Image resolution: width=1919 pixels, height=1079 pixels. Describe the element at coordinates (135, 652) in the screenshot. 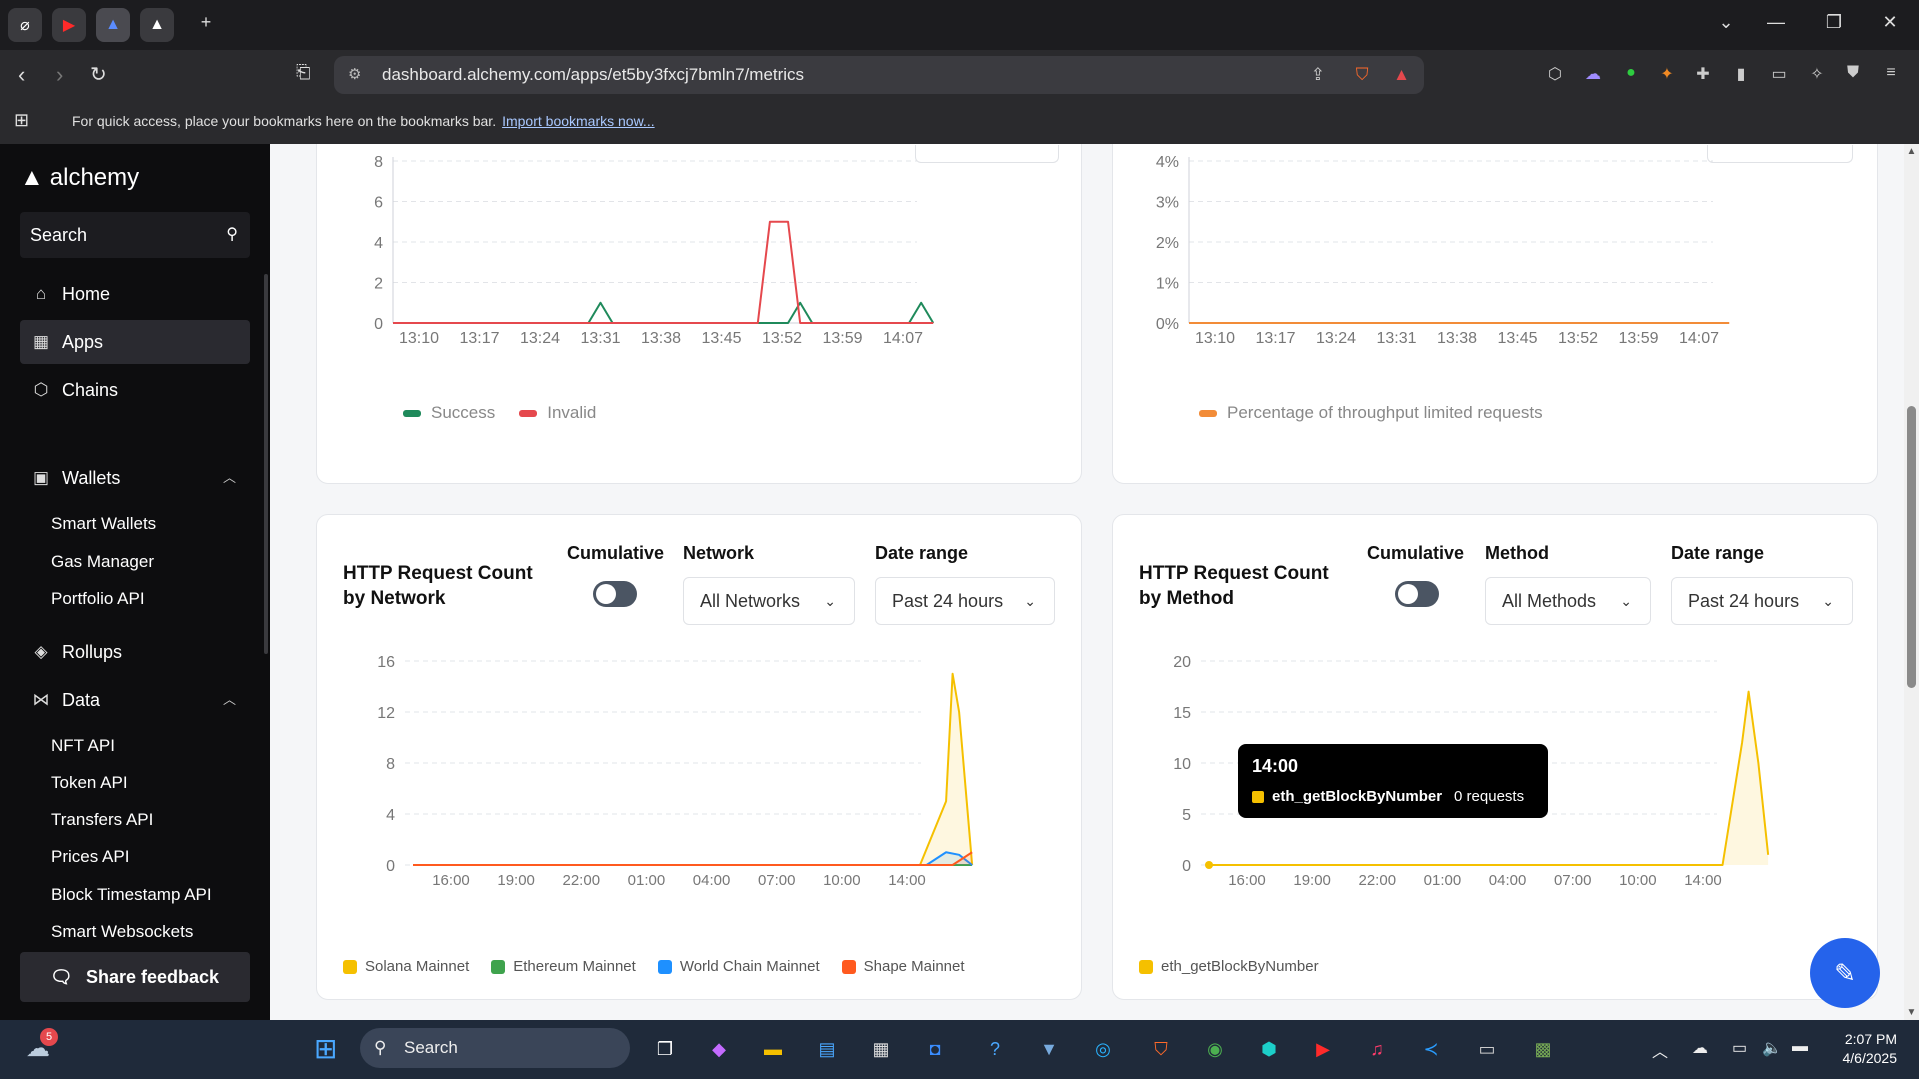

I see `sidebar-item-rollups: ◈ Rollups` at that location.